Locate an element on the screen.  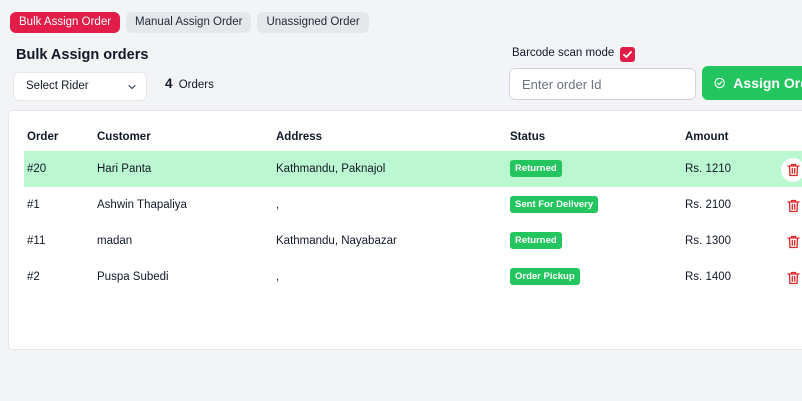
orders-count-number: 4 is located at coordinates (169, 83).